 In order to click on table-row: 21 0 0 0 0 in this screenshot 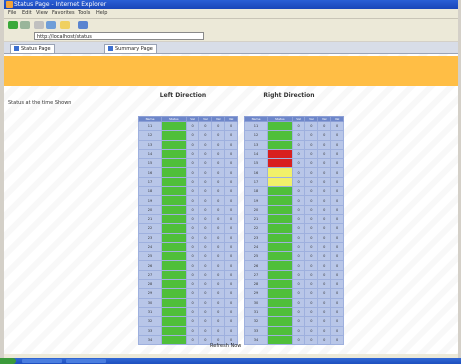, I will do `click(294, 219)`.